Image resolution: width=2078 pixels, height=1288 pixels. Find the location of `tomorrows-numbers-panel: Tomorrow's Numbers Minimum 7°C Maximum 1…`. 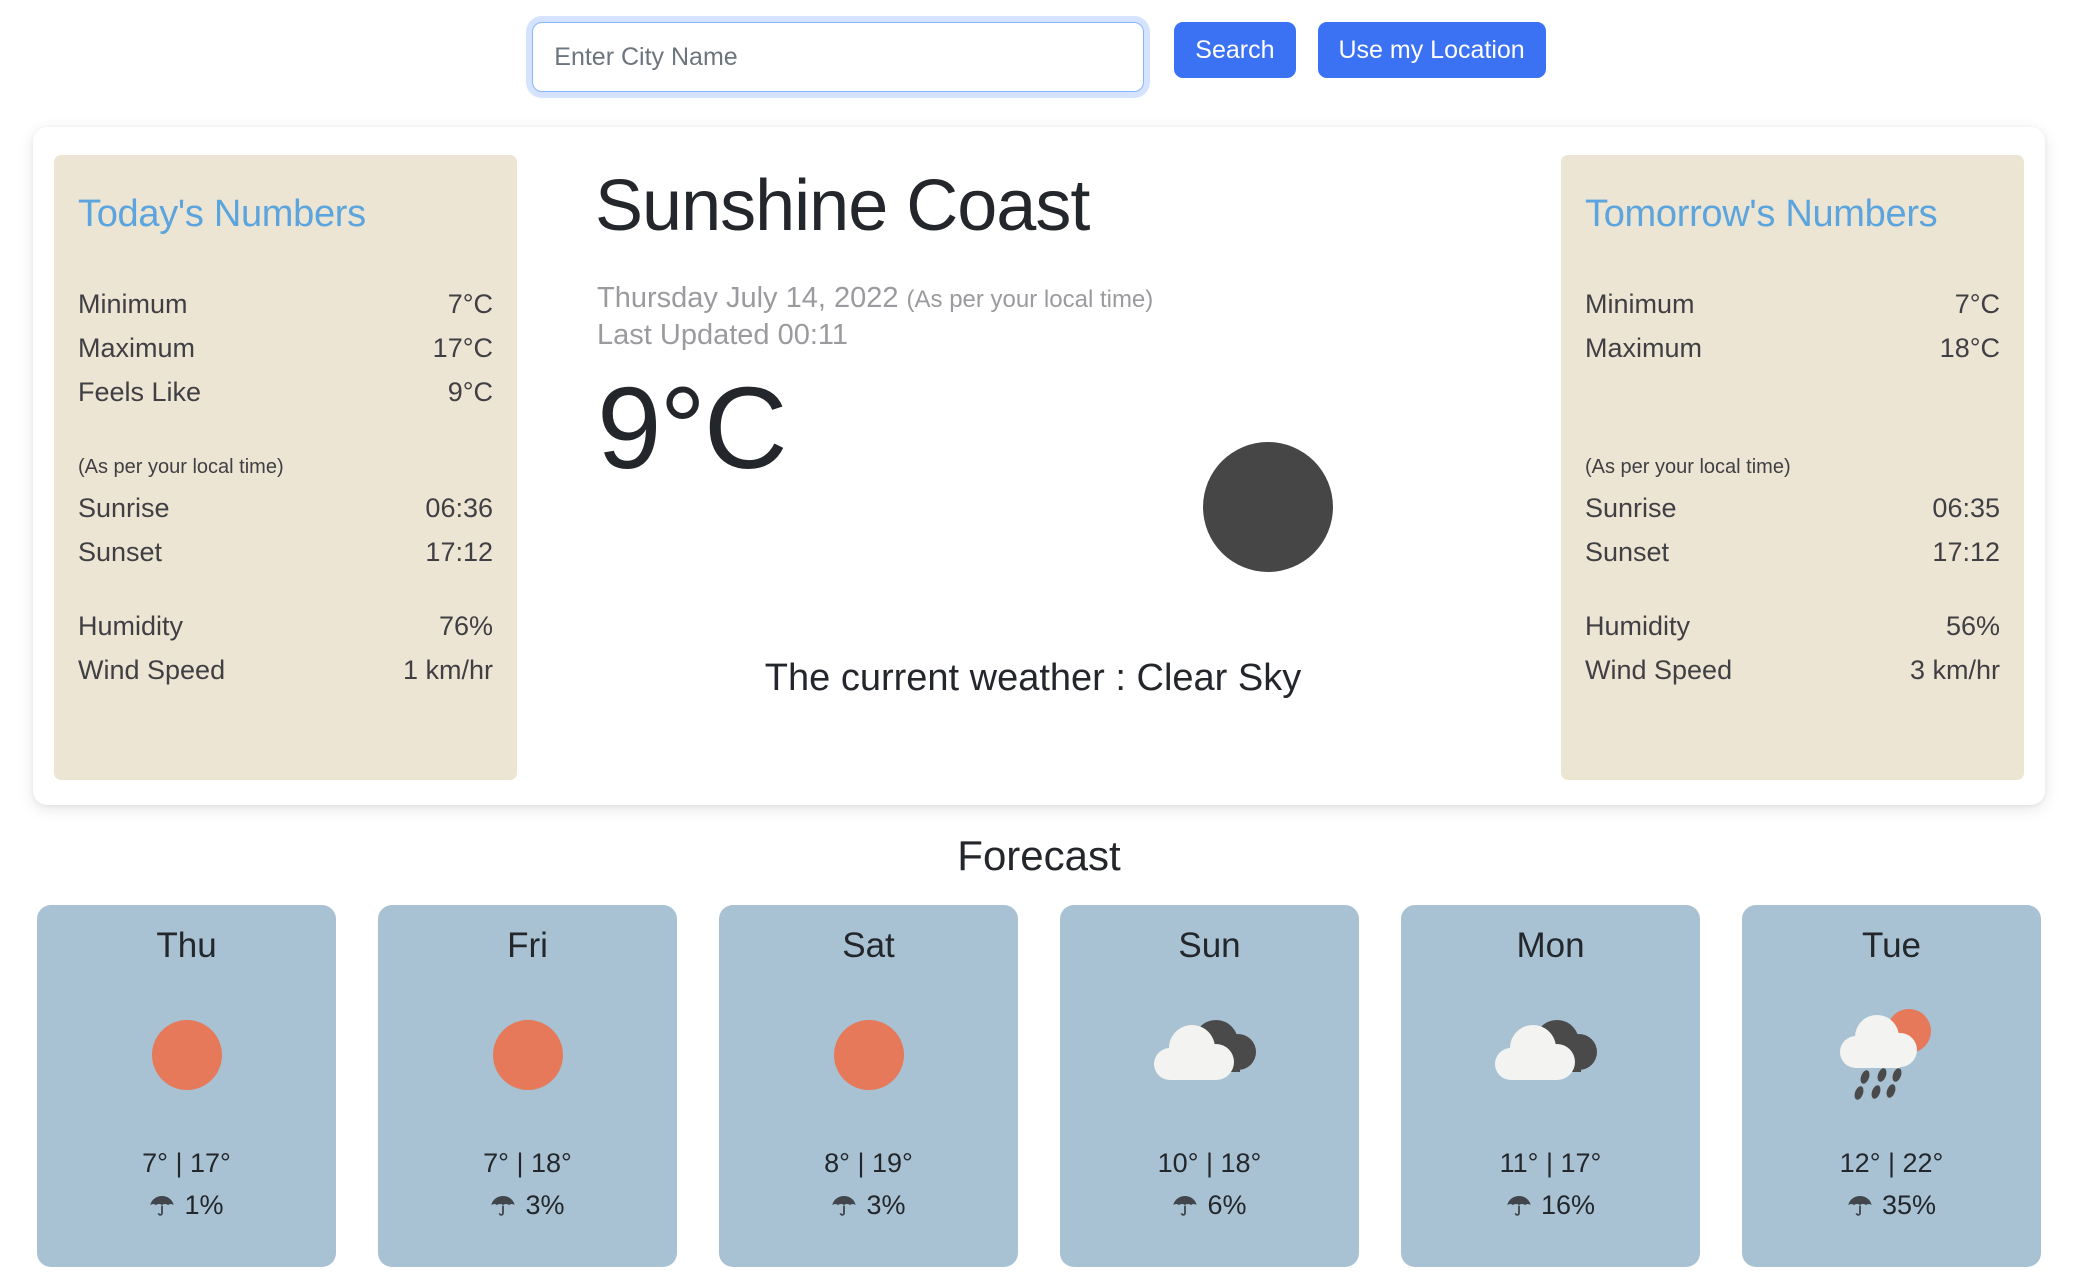

tomorrows-numbers-panel: Tomorrow's Numbers Minimum 7°C Maximum 1… is located at coordinates (1792, 467).